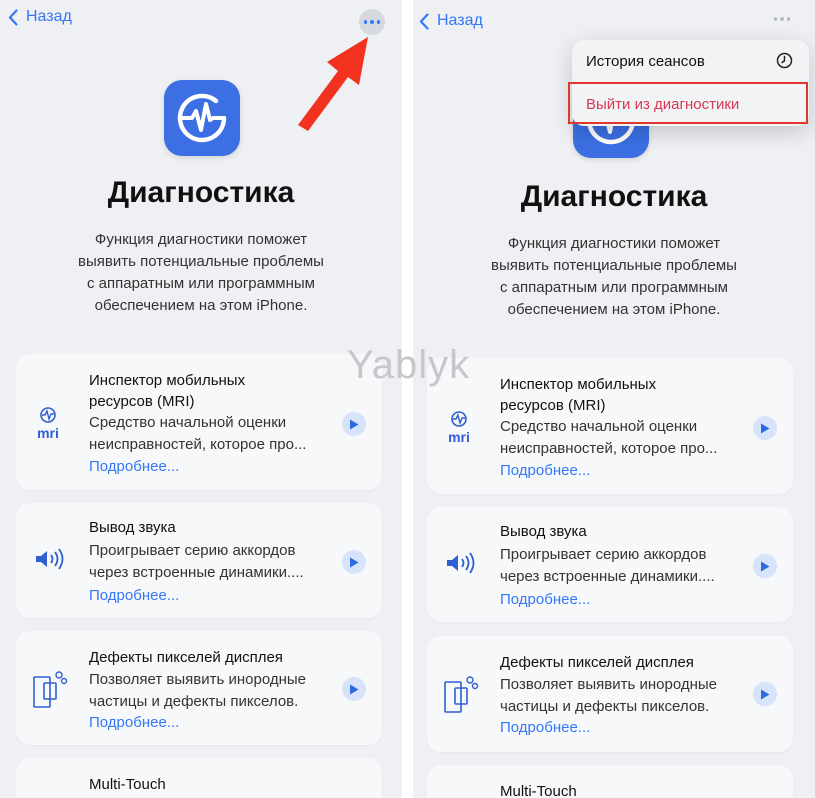 This screenshot has height=798, width=815. I want to click on more-button, so click(782, 19).